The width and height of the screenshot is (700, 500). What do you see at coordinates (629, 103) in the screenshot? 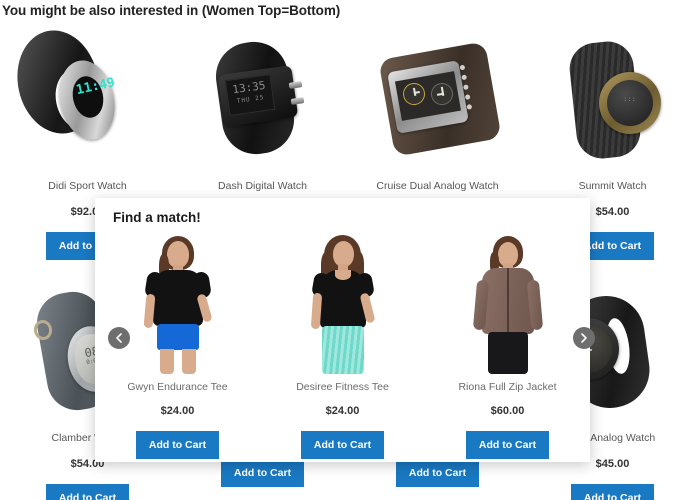
I see `watch-face: :::` at bounding box center [629, 103].